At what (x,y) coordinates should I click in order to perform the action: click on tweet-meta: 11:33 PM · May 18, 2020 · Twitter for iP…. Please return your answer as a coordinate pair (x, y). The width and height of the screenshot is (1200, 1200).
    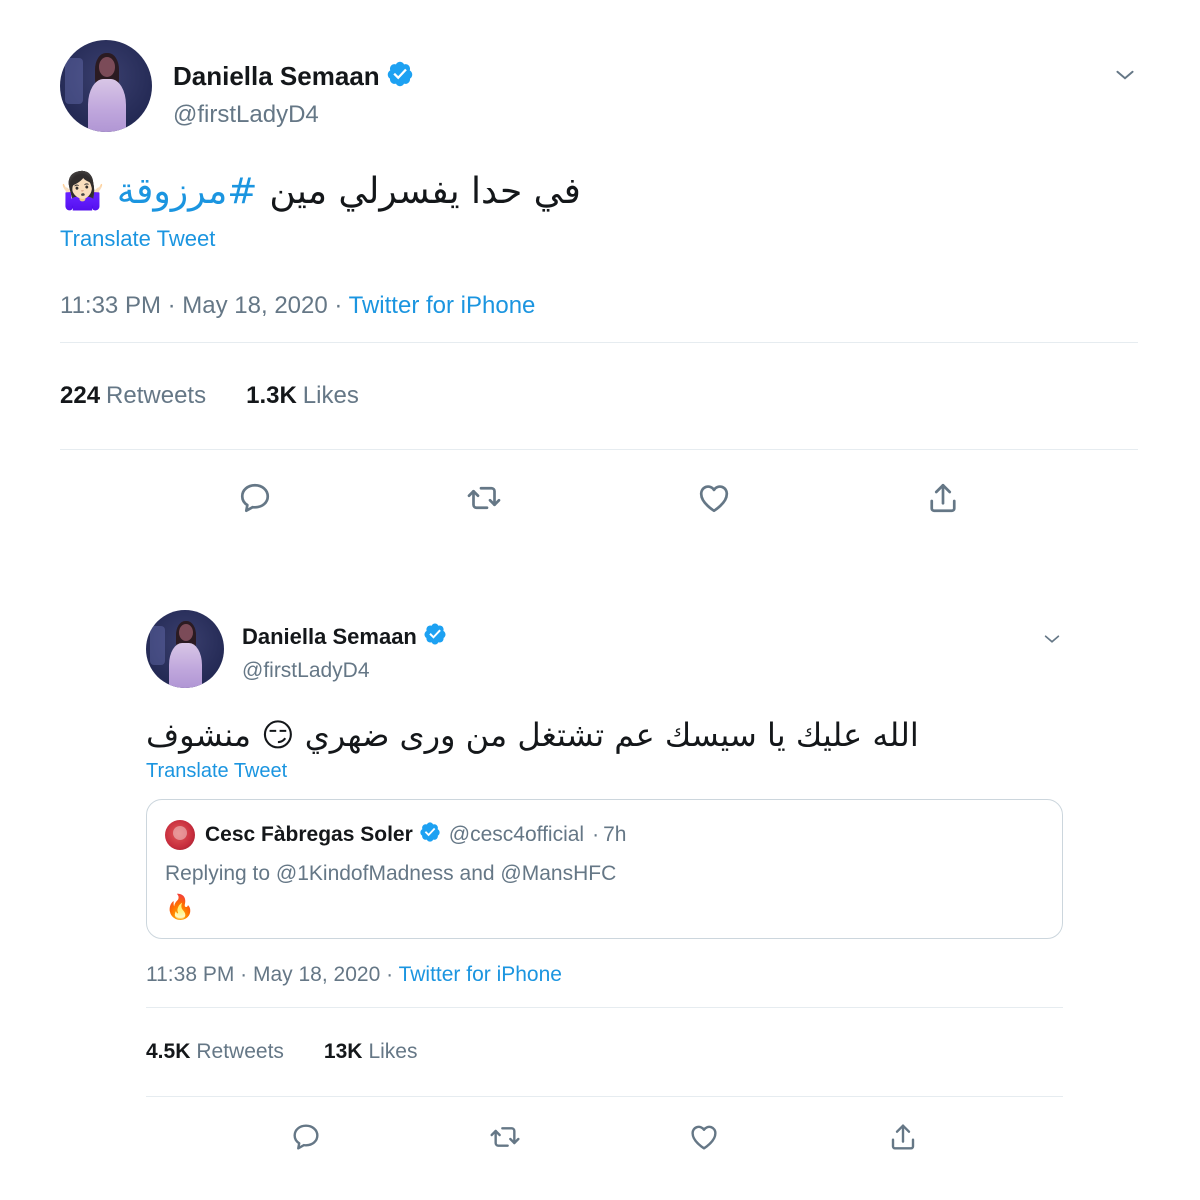
    Looking at the image, I should click on (599, 306).